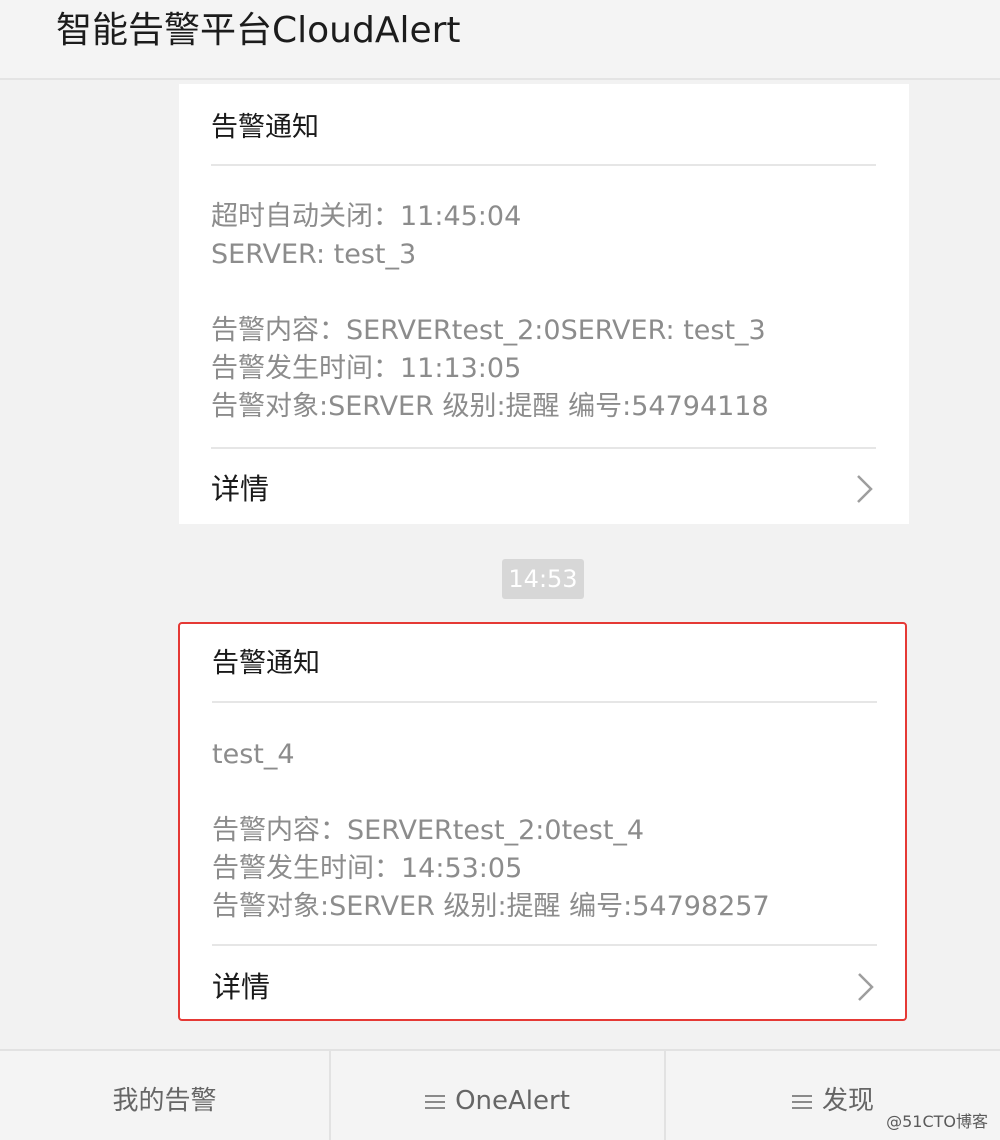  What do you see at coordinates (366, 368) in the screenshot?
I see `body-line: 告警发生时间：11:13:05` at bounding box center [366, 368].